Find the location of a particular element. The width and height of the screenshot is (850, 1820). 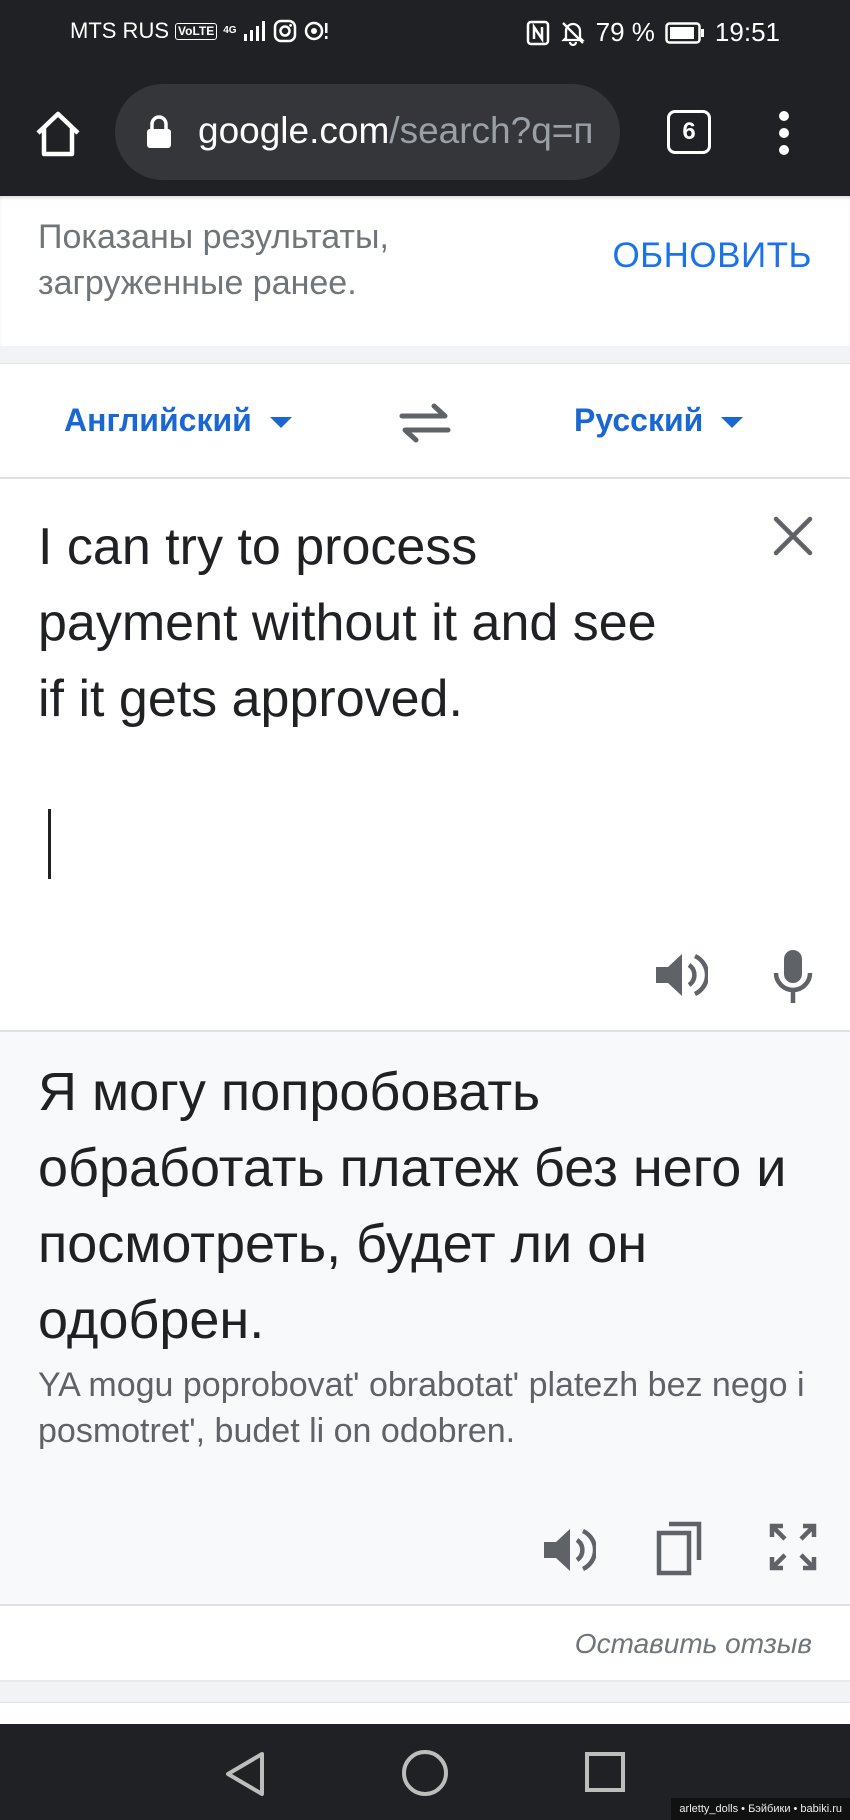

clock: 19:51 is located at coordinates (747, 32).